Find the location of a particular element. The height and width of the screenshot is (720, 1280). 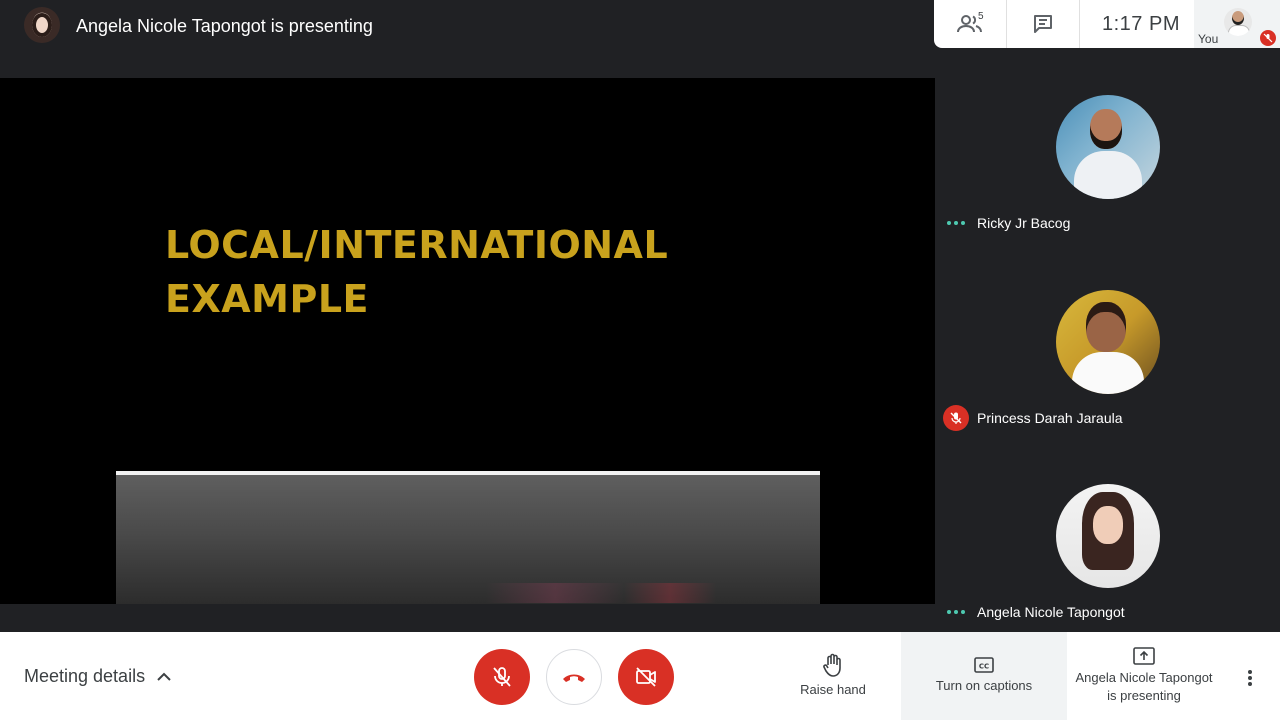

participant-tile: Angela Nicole Tapongot is located at coordinates (1107, 556).